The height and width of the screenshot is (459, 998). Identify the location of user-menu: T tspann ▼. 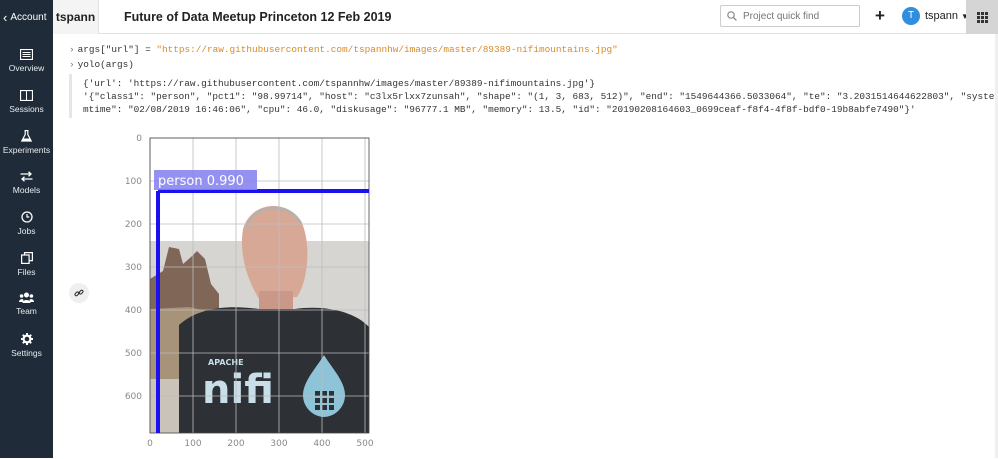
(935, 16).